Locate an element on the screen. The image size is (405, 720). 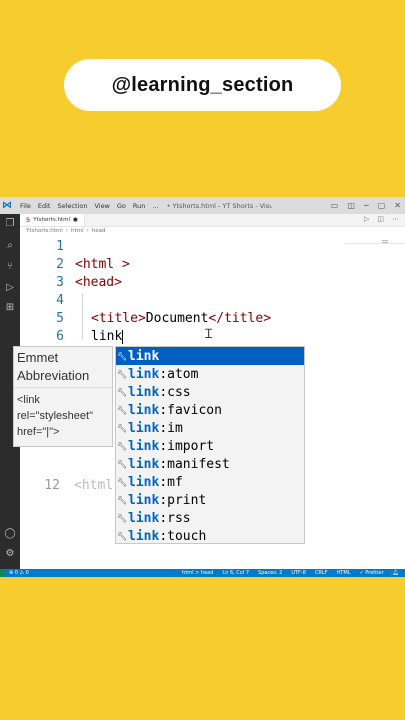
window-controls: ▭ ◫ ─ ▢ ✕ is located at coordinates (366, 205).